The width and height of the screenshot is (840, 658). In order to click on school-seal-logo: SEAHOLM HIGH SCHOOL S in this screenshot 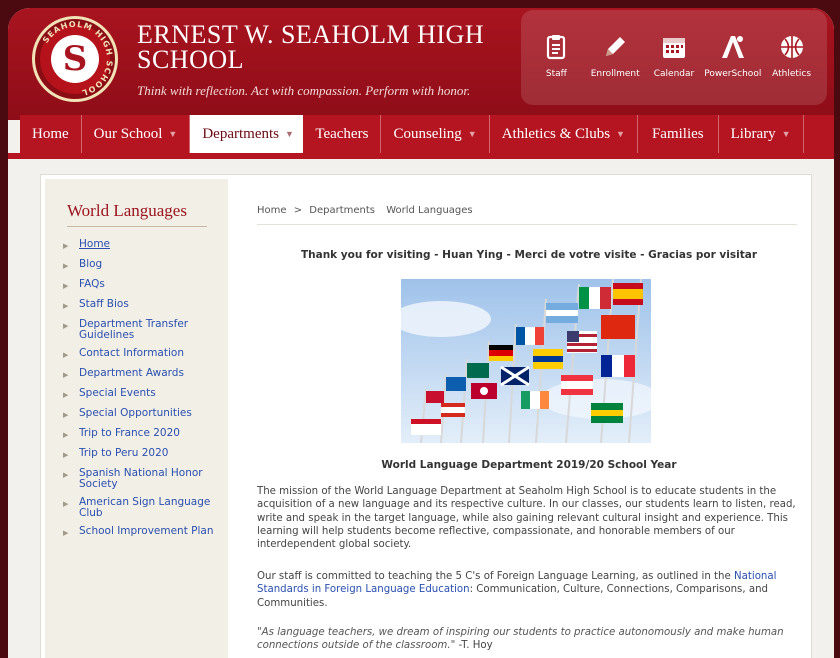, I will do `click(75, 59)`.